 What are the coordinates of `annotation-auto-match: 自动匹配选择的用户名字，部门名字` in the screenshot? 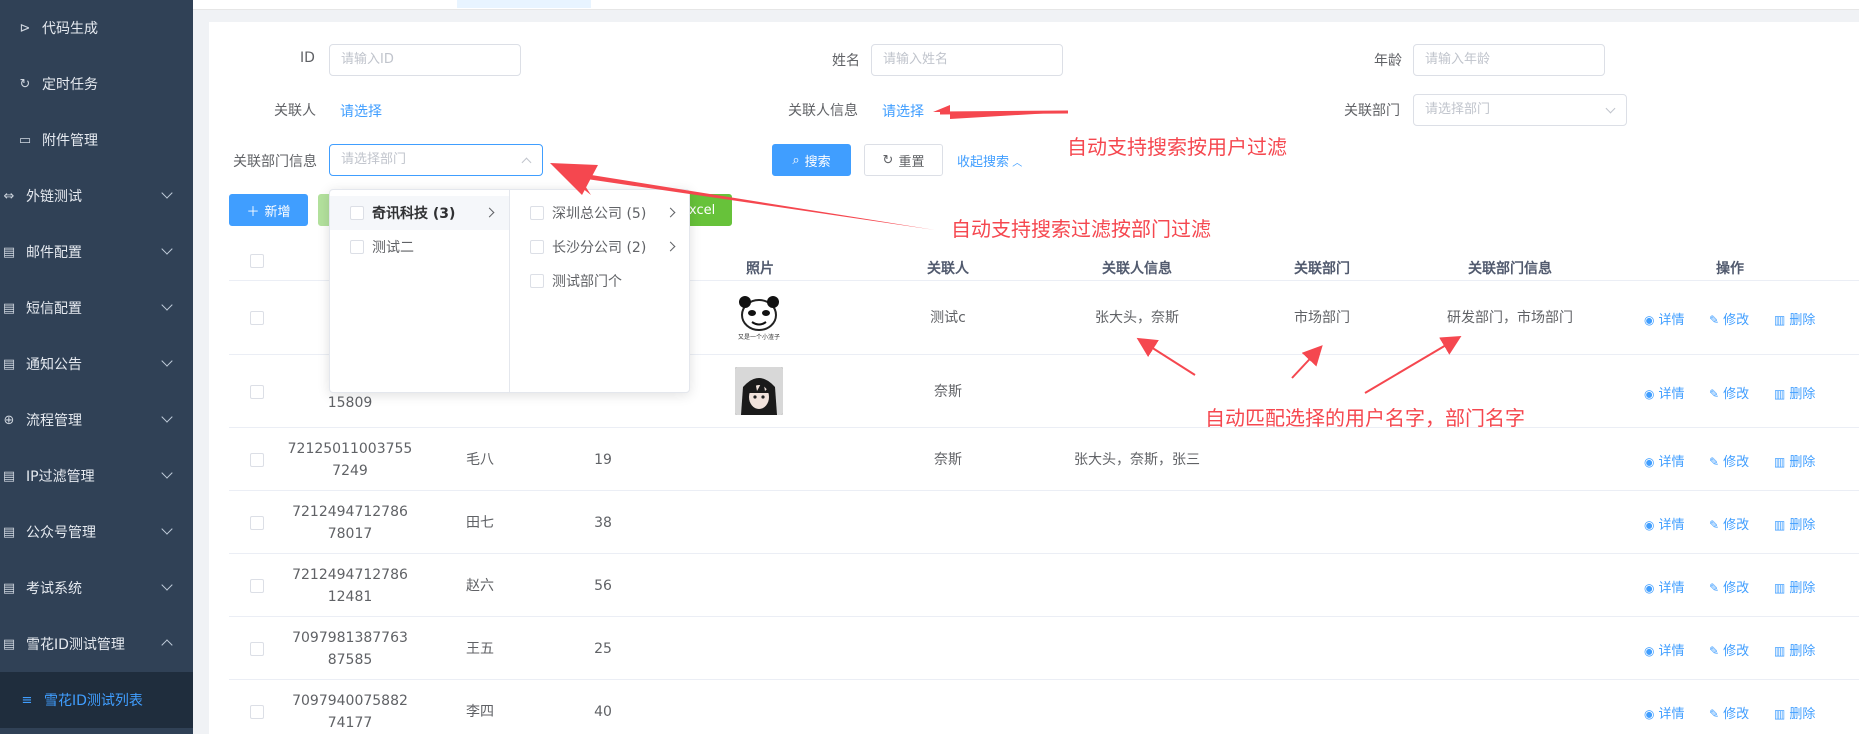 It's located at (1365, 418).